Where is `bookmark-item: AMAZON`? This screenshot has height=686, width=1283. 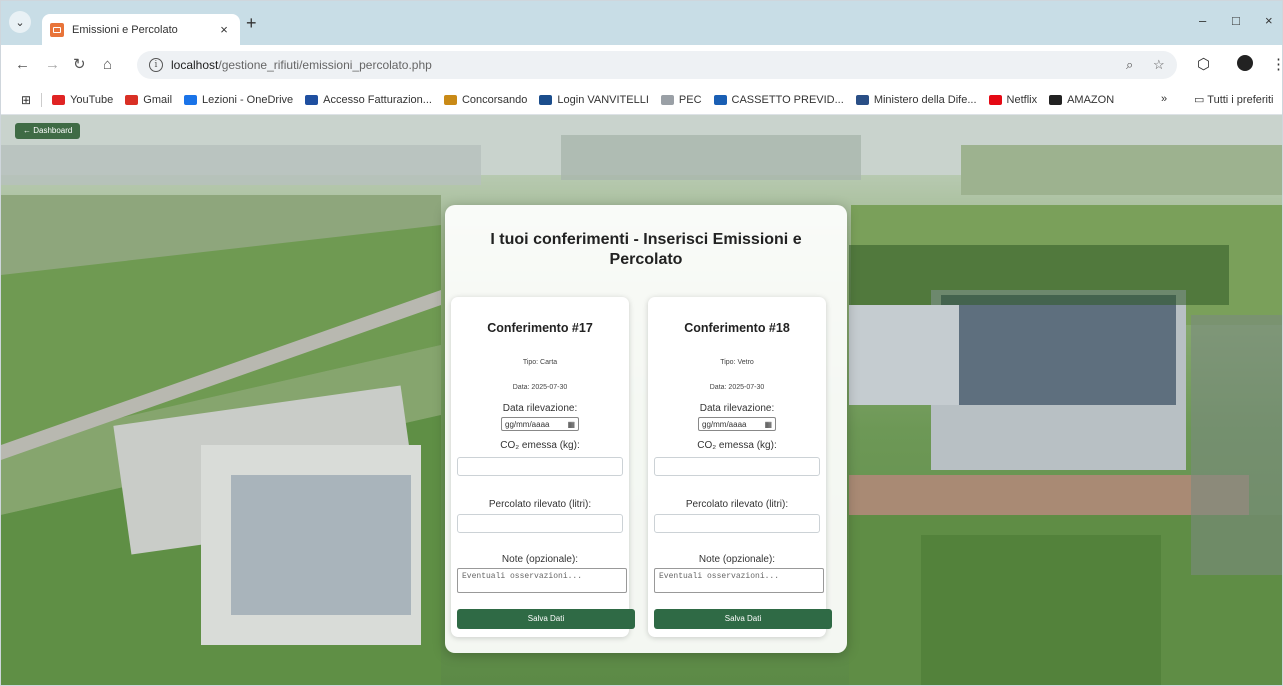 bookmark-item: AMAZON is located at coordinates (1081, 100).